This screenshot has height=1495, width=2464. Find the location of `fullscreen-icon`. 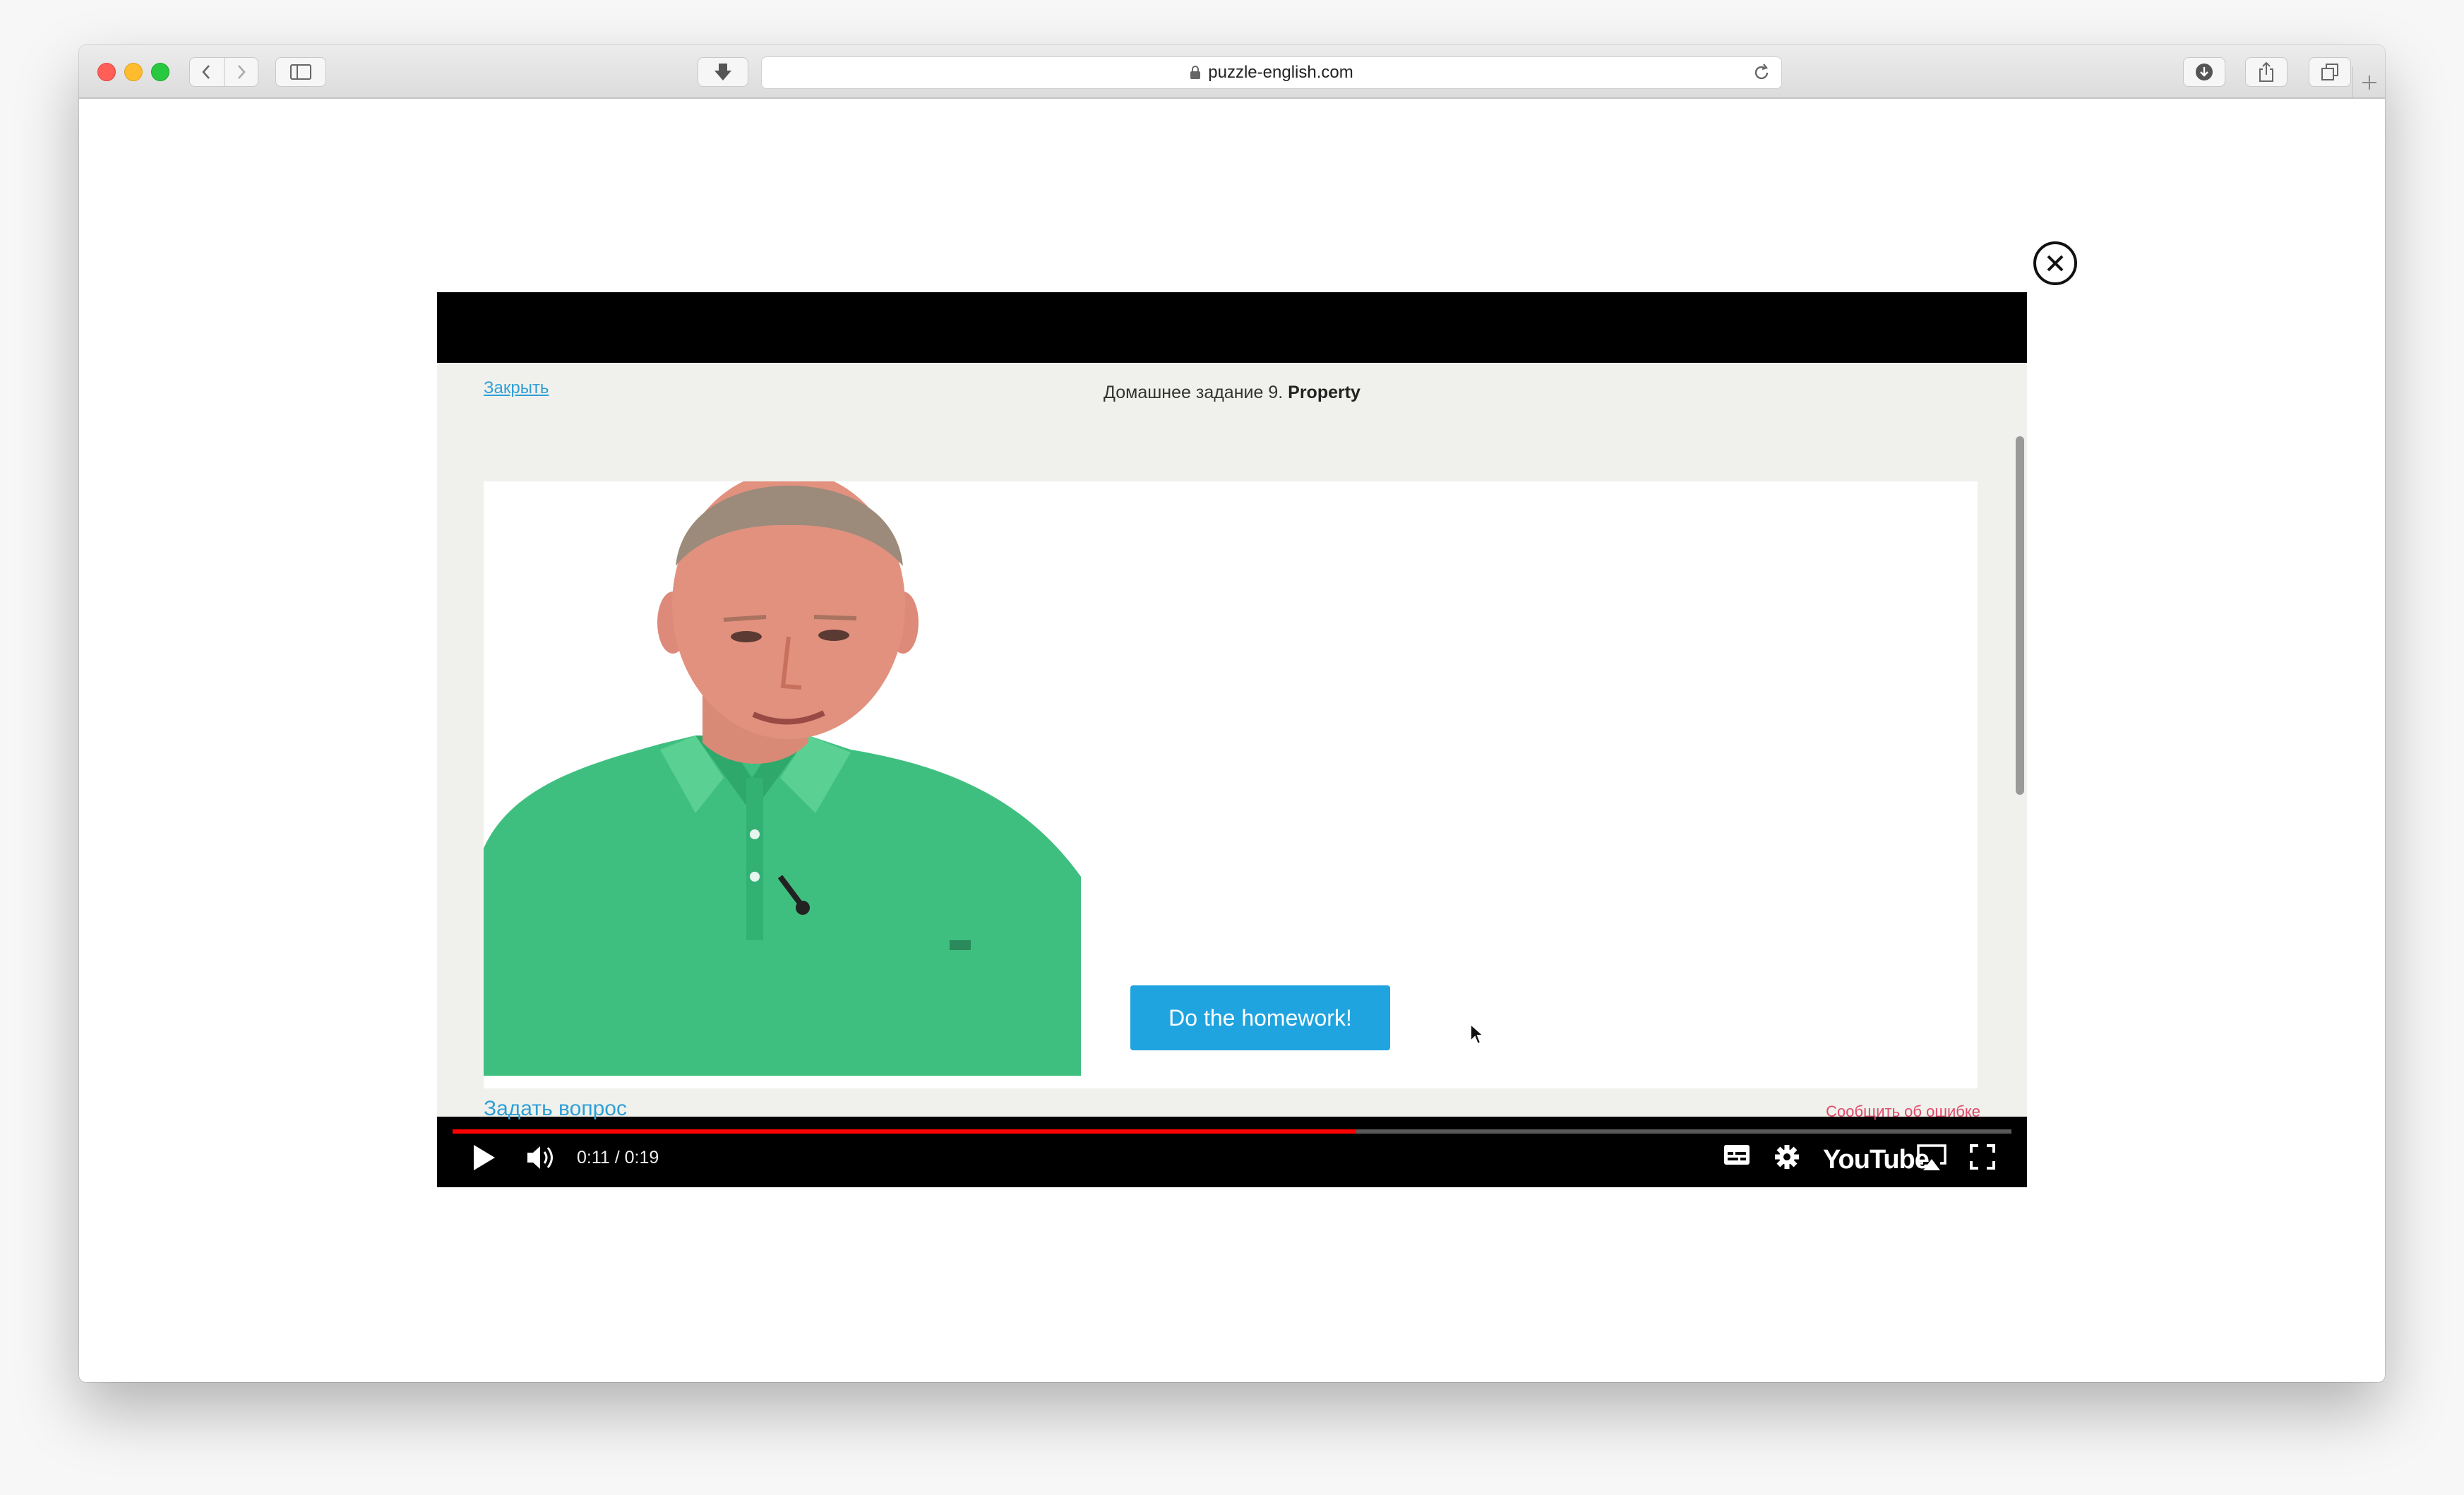

fullscreen-icon is located at coordinates (1982, 1157).